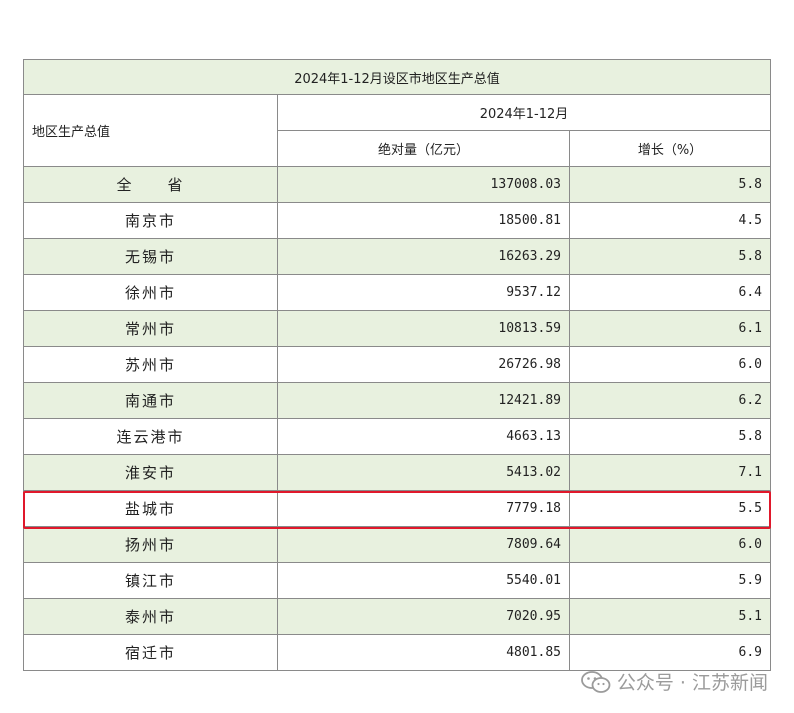 Image resolution: width=794 pixels, height=713 pixels. What do you see at coordinates (150, 580) in the screenshot?
I see `region-name: 镇江市` at bounding box center [150, 580].